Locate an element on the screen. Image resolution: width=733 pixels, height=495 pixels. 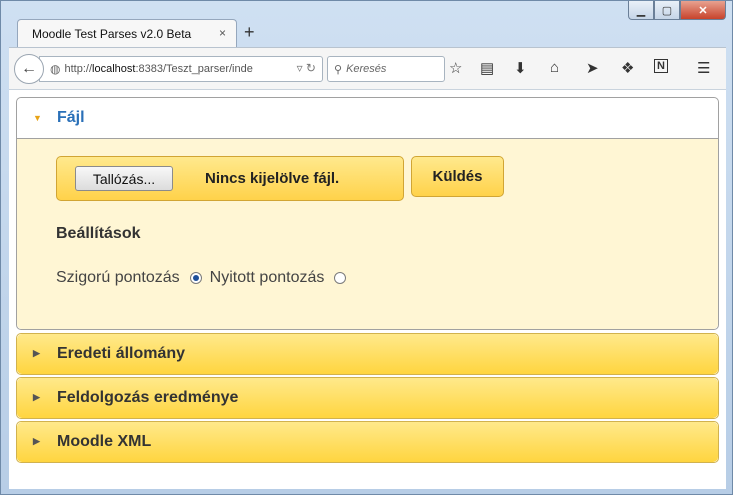
scoring-options: Szigorú pontozás Nyitott pontozás is located at coordinates (205, 278).